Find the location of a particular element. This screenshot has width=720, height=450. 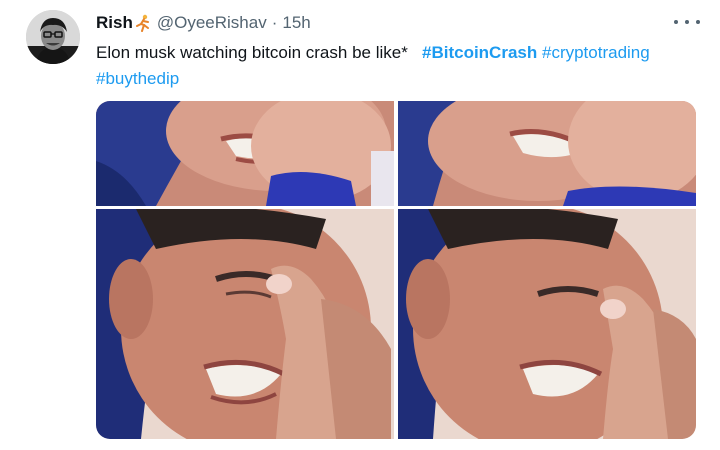

meme-image-top-left is located at coordinates (245, 153).